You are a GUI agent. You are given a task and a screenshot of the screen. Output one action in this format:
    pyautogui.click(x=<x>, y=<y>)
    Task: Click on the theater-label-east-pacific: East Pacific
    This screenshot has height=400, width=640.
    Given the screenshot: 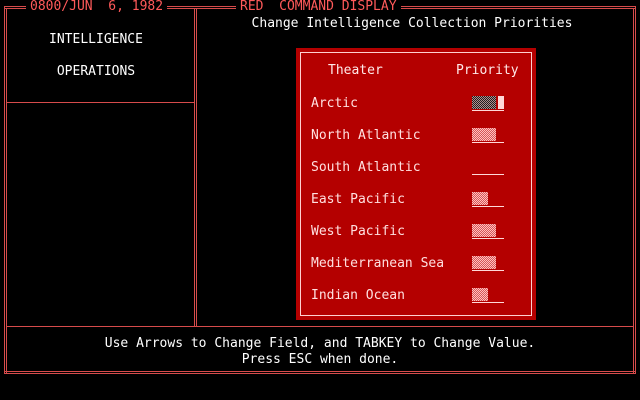 What is the action you would take?
    pyautogui.click(x=358, y=199)
    